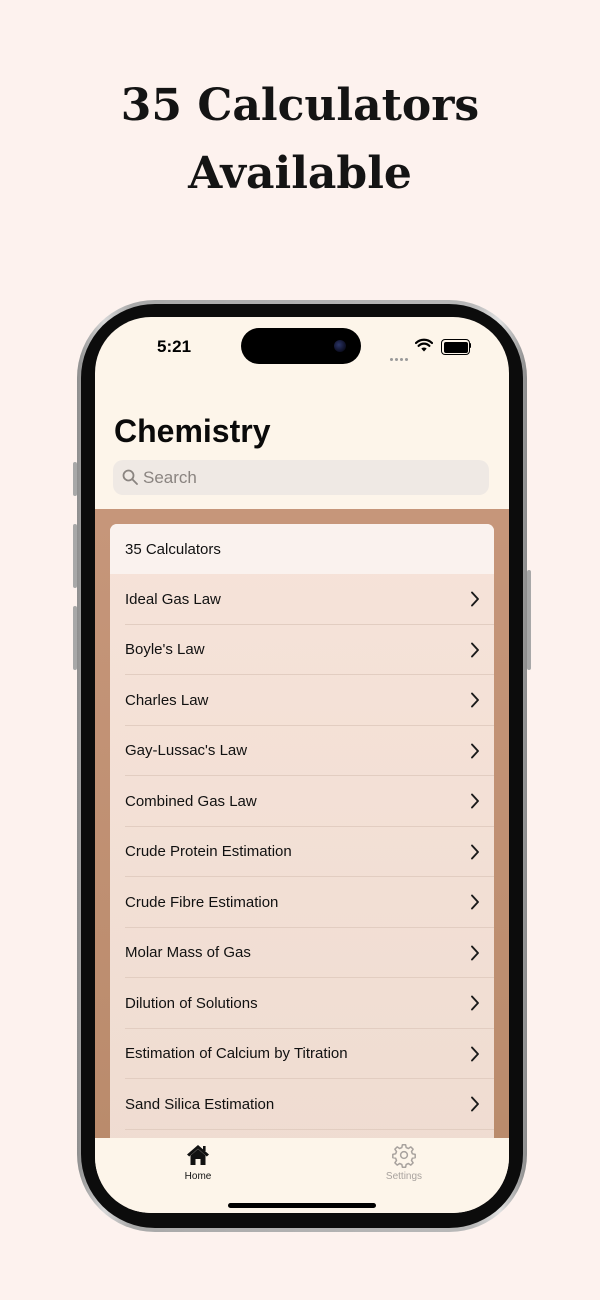 The width and height of the screenshot is (600, 1300). I want to click on list-item-label: Dilution of Solutions, so click(191, 1003).